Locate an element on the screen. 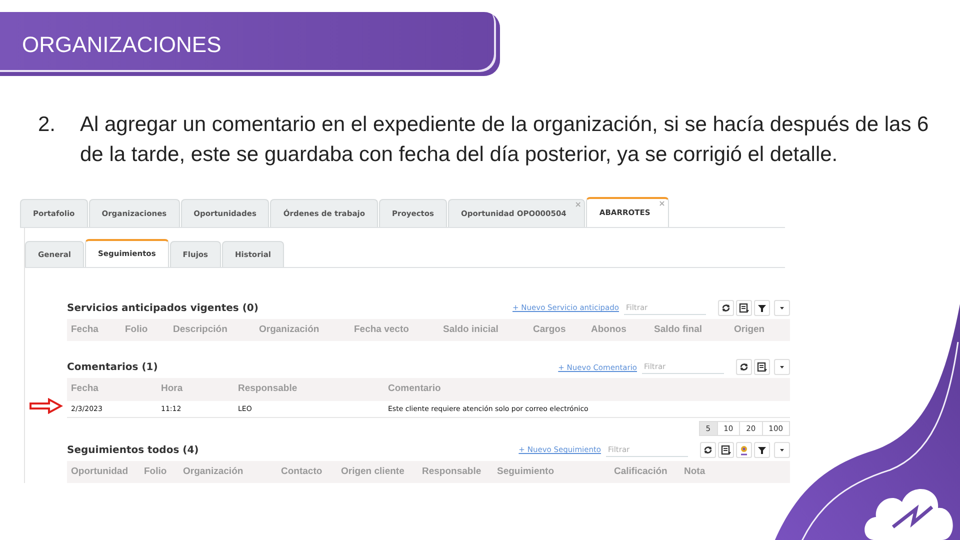 This screenshot has height=540, width=960. column-header: Saldo final is located at coordinates (690, 330).